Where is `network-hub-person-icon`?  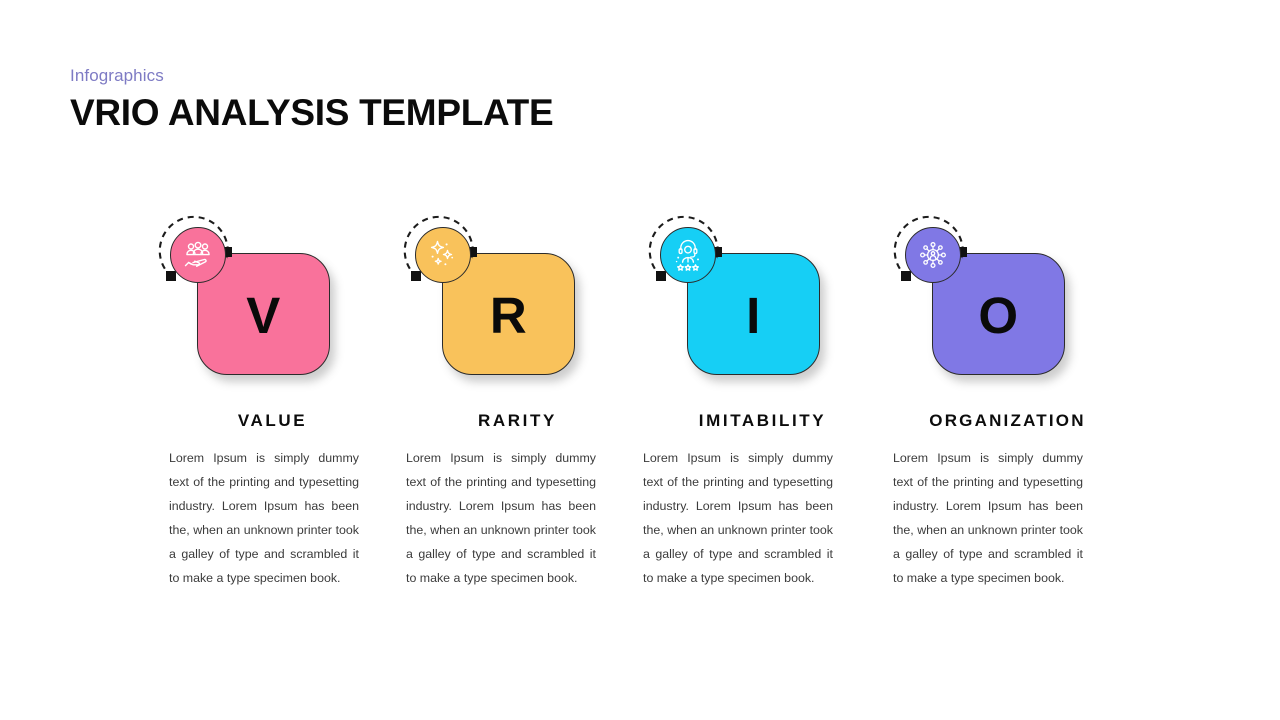
network-hub-person-icon is located at coordinates (933, 255).